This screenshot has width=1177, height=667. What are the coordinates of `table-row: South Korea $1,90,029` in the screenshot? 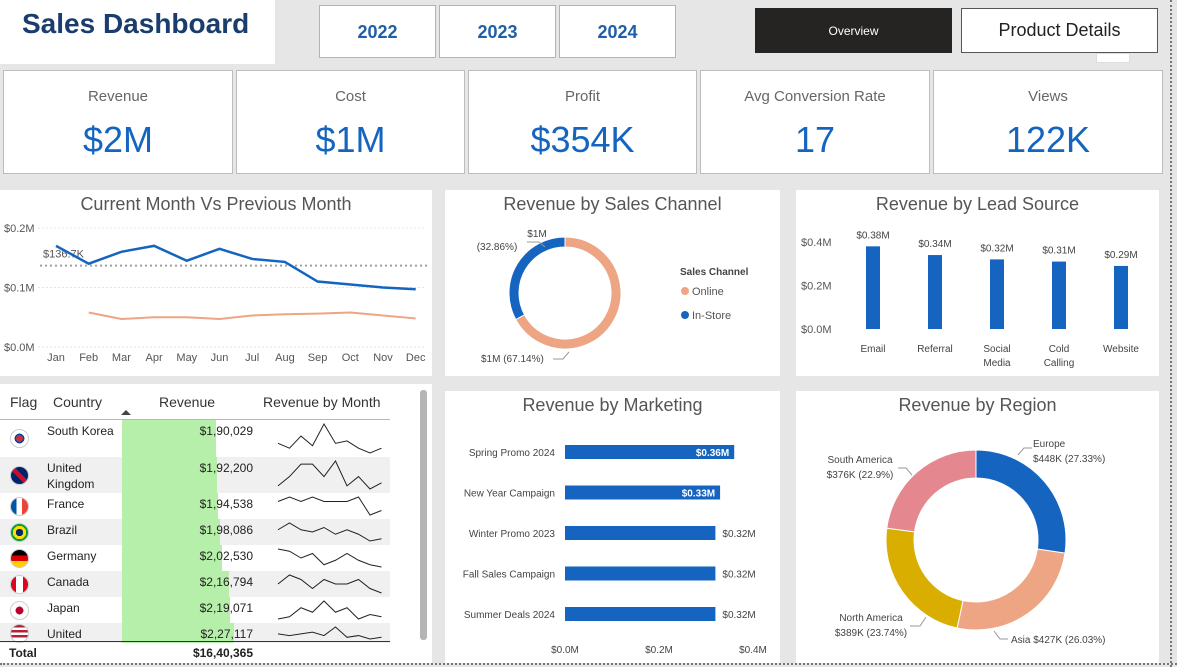 It's located at (195, 438).